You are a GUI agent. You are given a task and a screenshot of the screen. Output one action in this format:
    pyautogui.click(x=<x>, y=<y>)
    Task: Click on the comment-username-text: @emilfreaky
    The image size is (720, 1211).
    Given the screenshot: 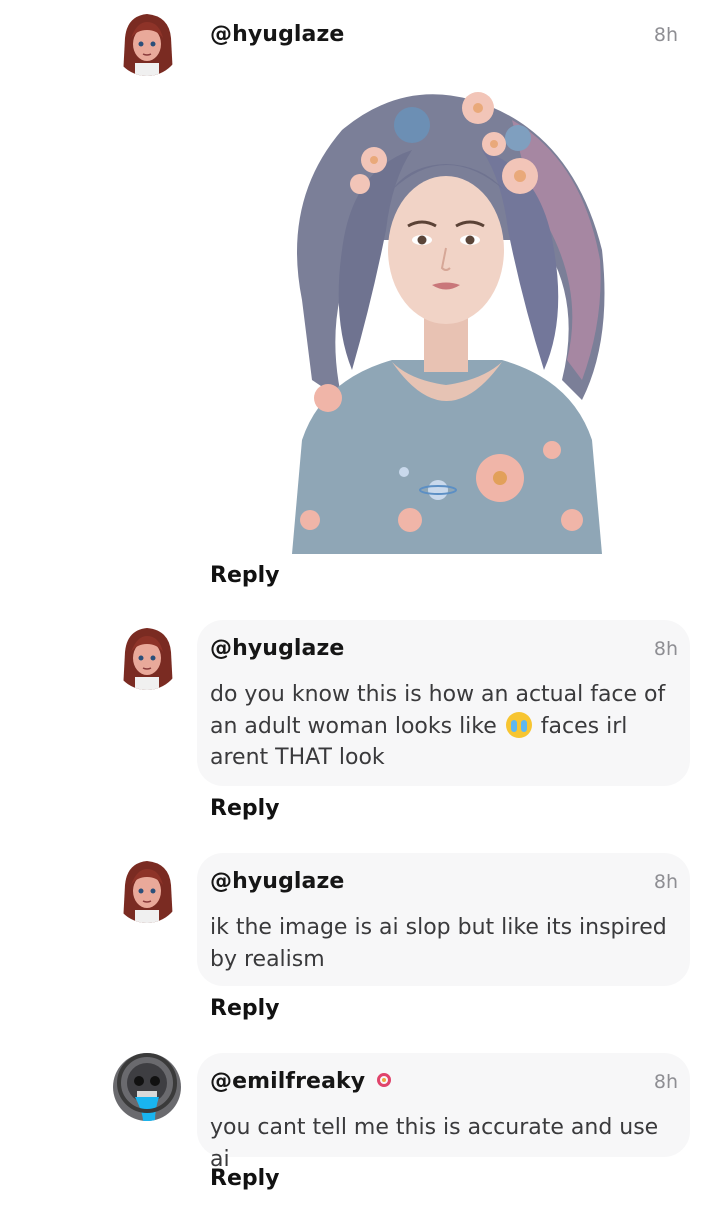 What is the action you would take?
    pyautogui.click(x=288, y=1081)
    